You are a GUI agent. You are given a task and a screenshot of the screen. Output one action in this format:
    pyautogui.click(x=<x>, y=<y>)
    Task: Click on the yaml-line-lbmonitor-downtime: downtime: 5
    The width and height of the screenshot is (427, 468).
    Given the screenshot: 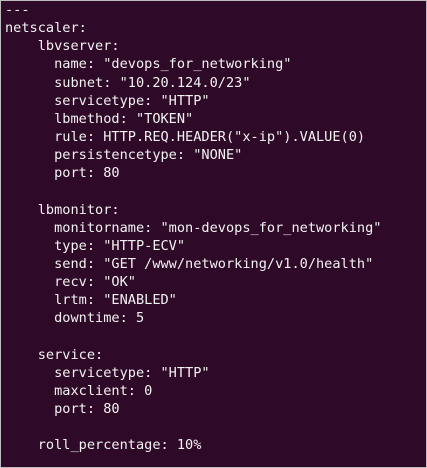 What is the action you would take?
    pyautogui.click(x=75, y=318)
    